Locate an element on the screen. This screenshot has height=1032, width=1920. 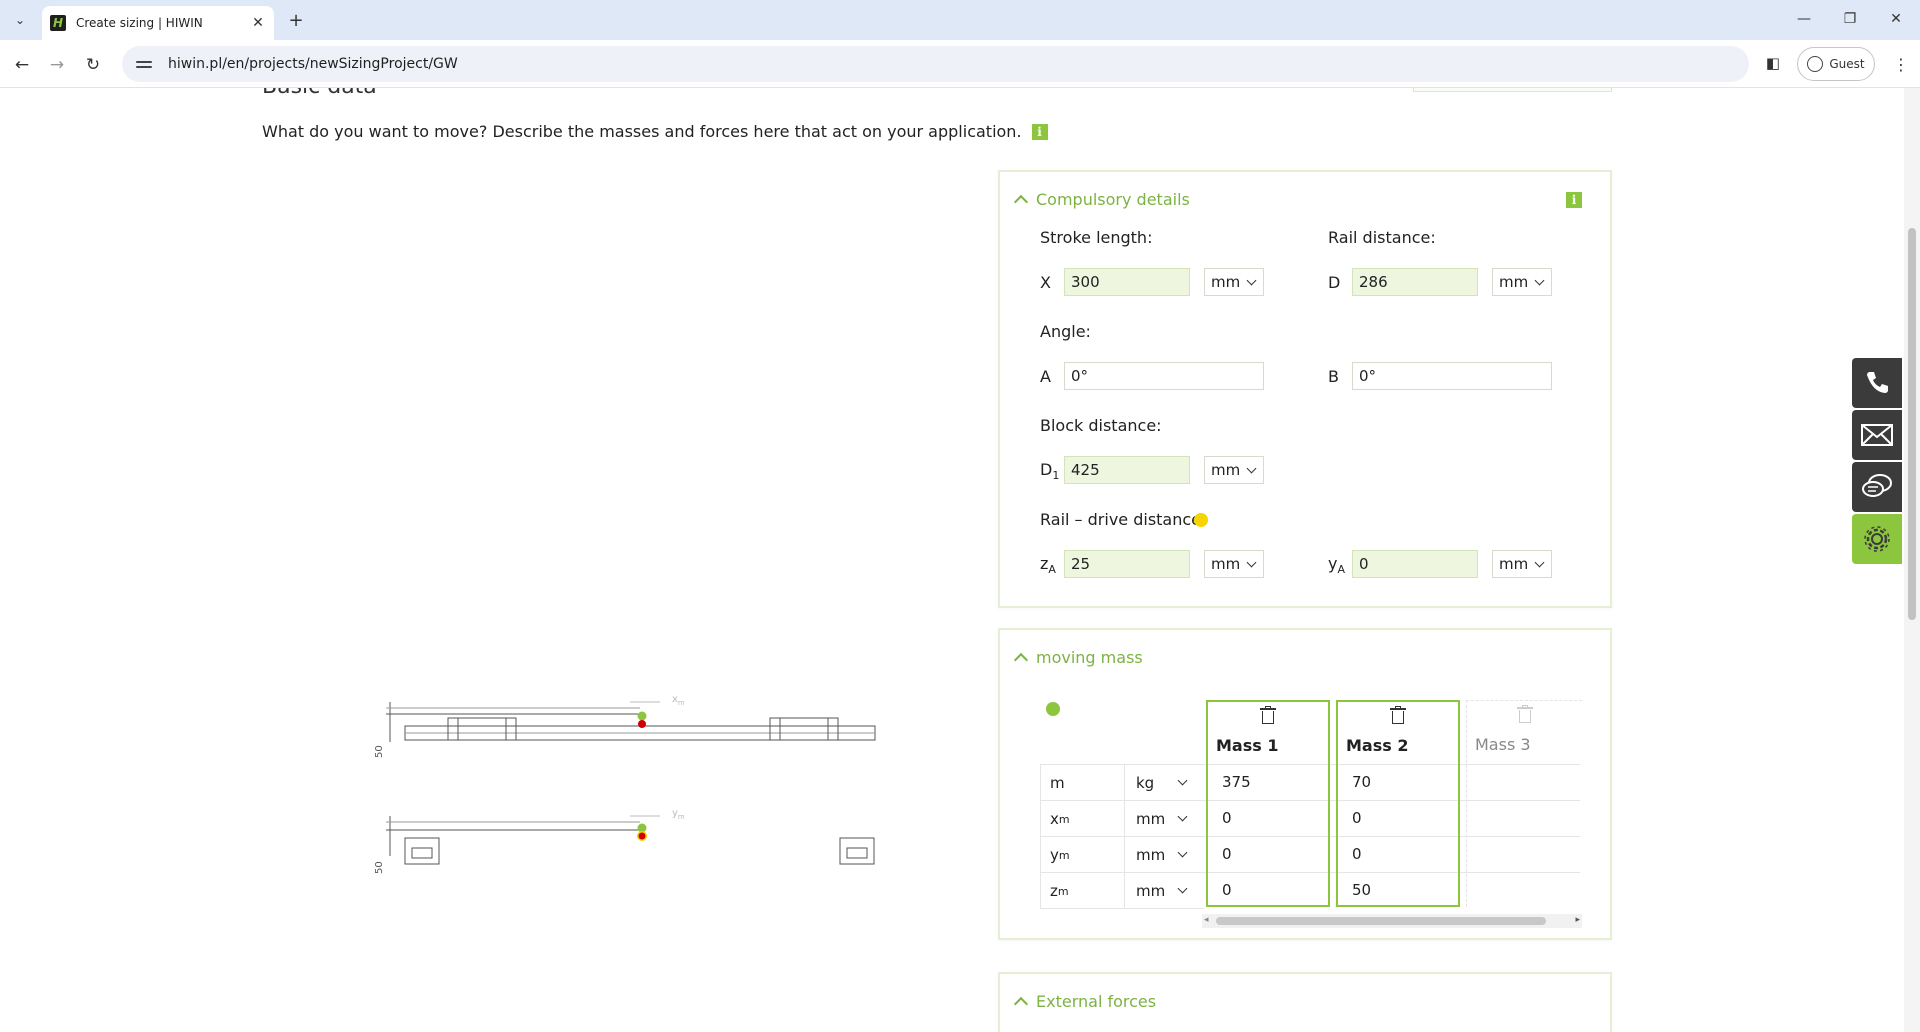
new-tab-plus-icon: + is located at coordinates (296, 20).